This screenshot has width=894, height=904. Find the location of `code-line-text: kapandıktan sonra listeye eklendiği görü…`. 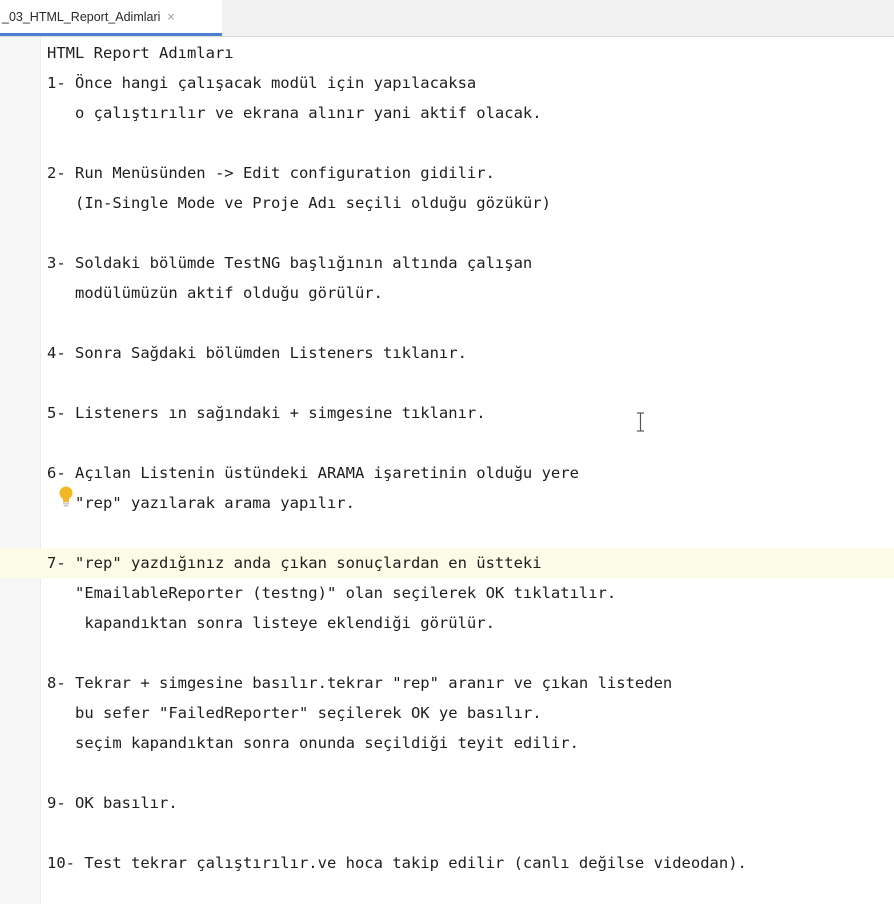

code-line-text: kapandıktan sonra listeye eklendiği görü… is located at coordinates (271, 623).